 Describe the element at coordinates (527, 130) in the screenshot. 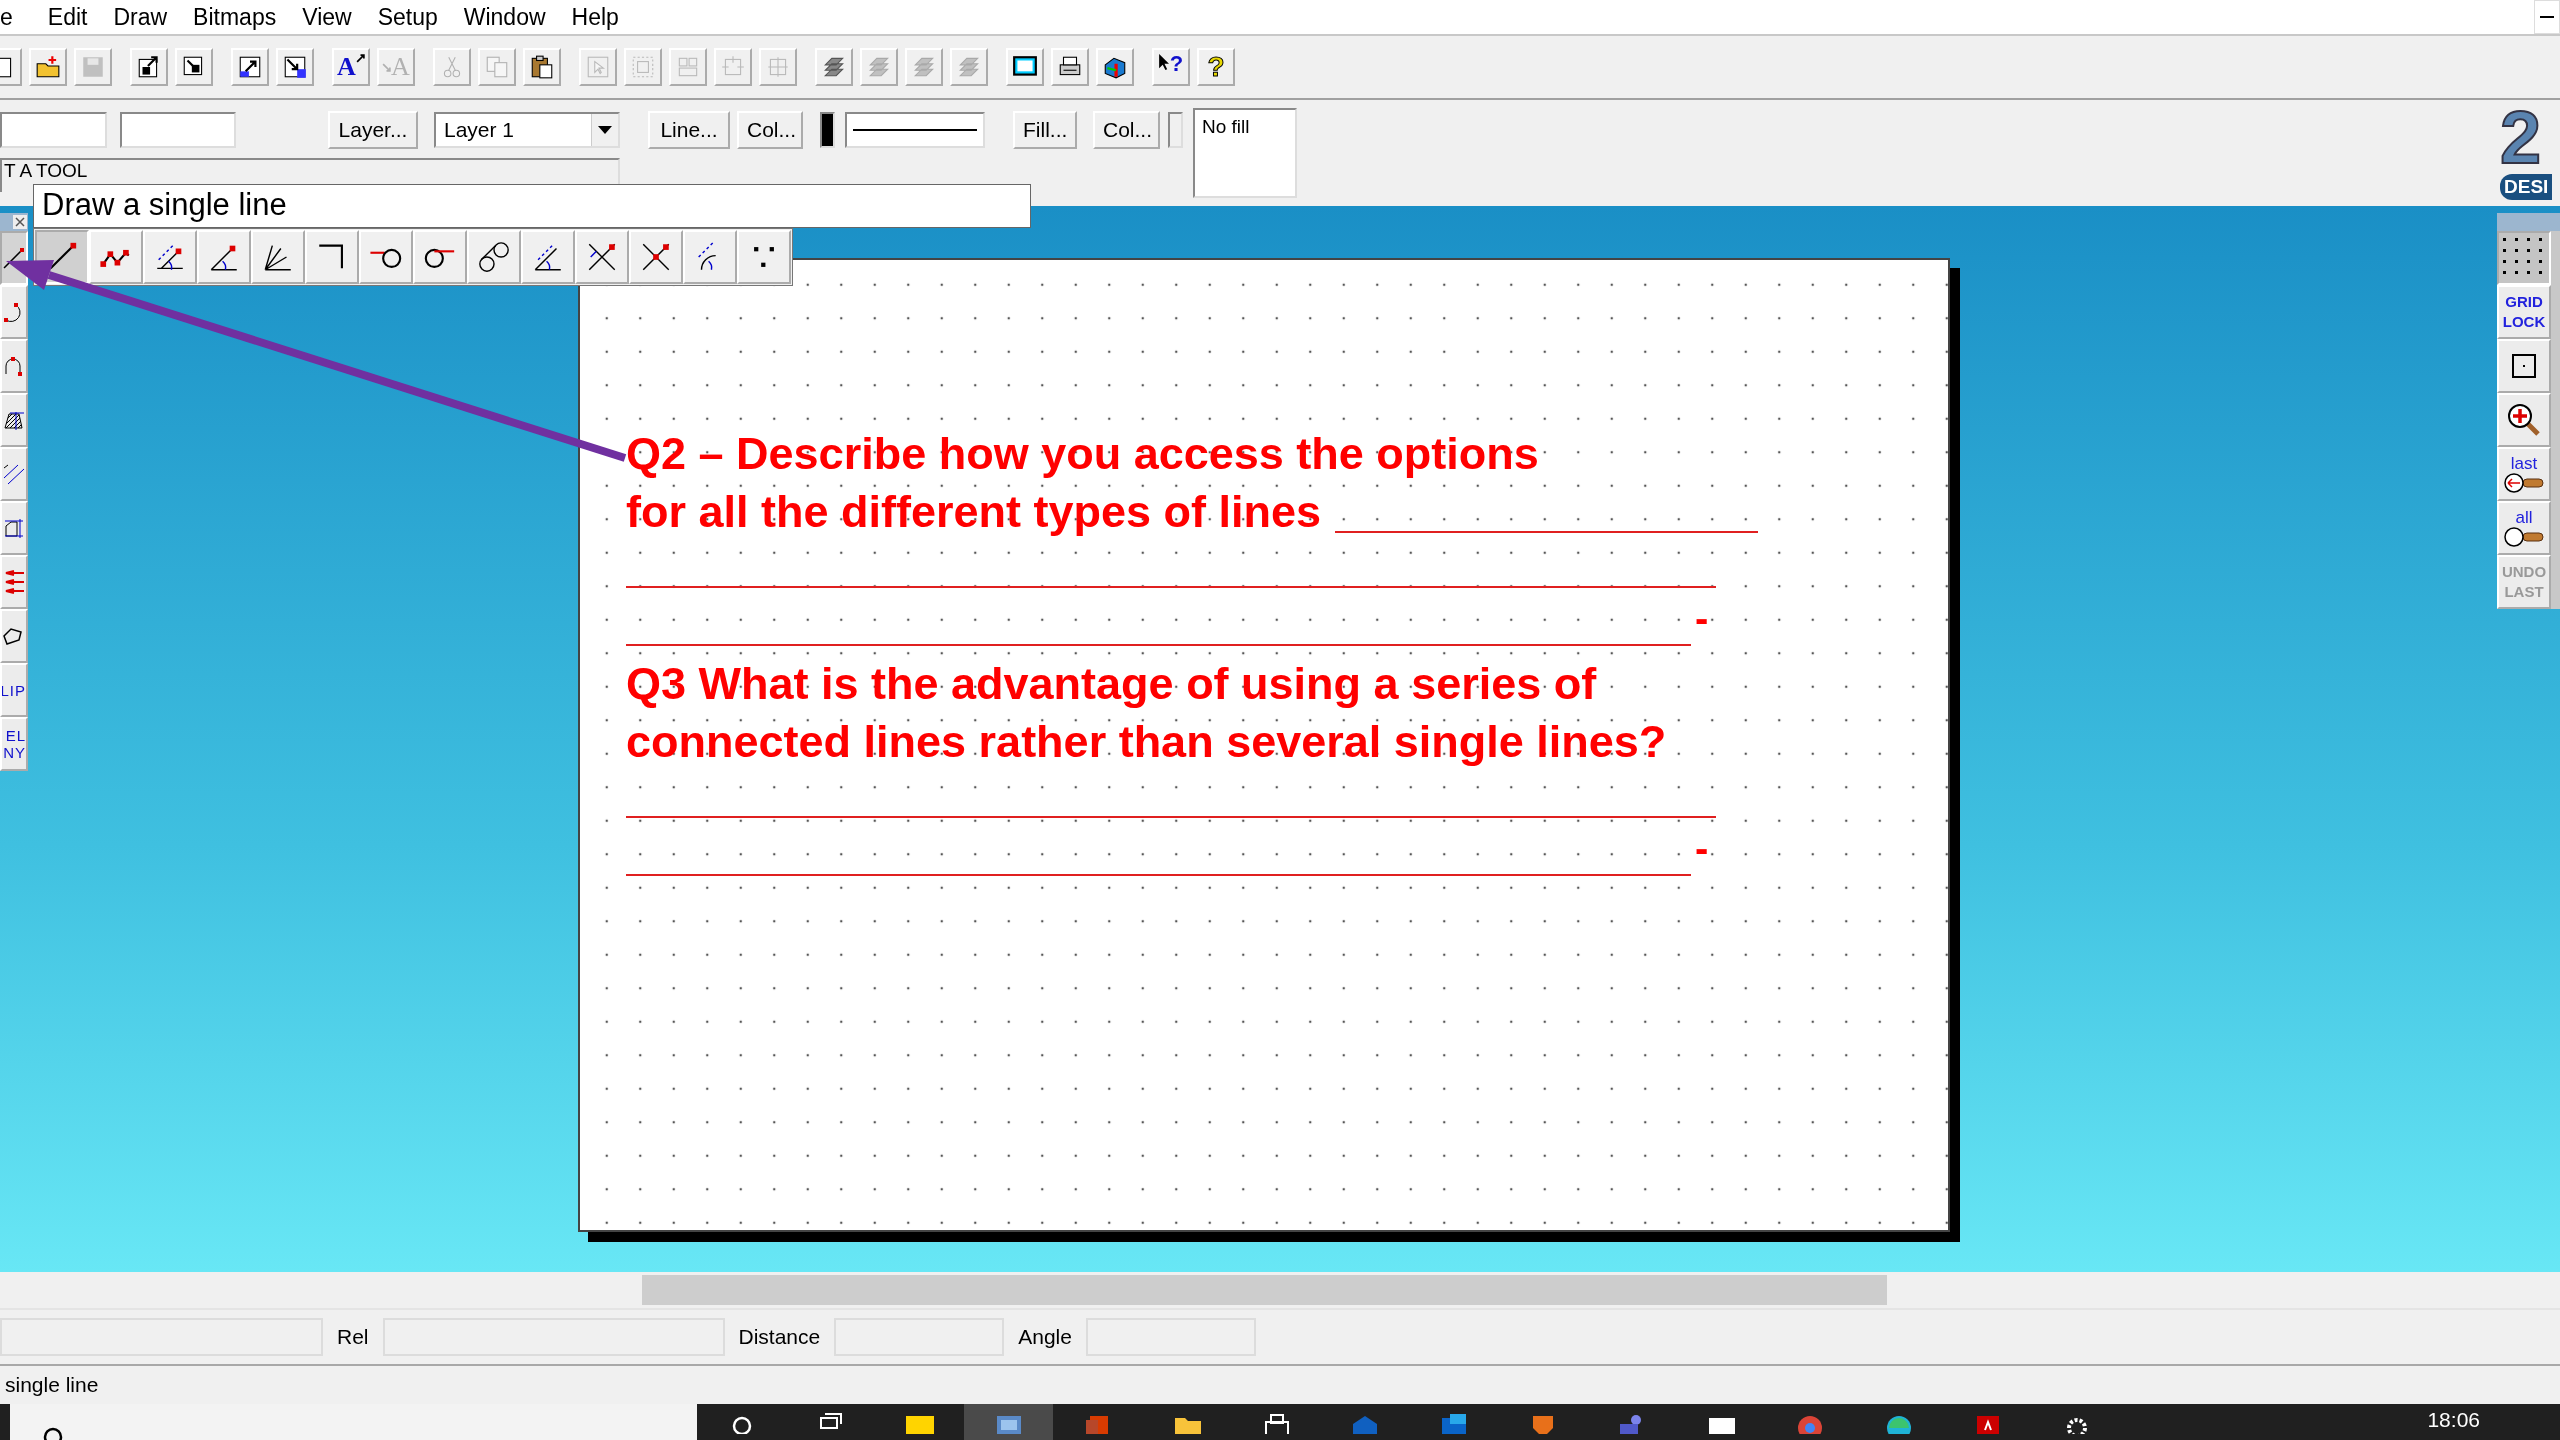

I see `layer-dropdown: Layer 1` at that location.